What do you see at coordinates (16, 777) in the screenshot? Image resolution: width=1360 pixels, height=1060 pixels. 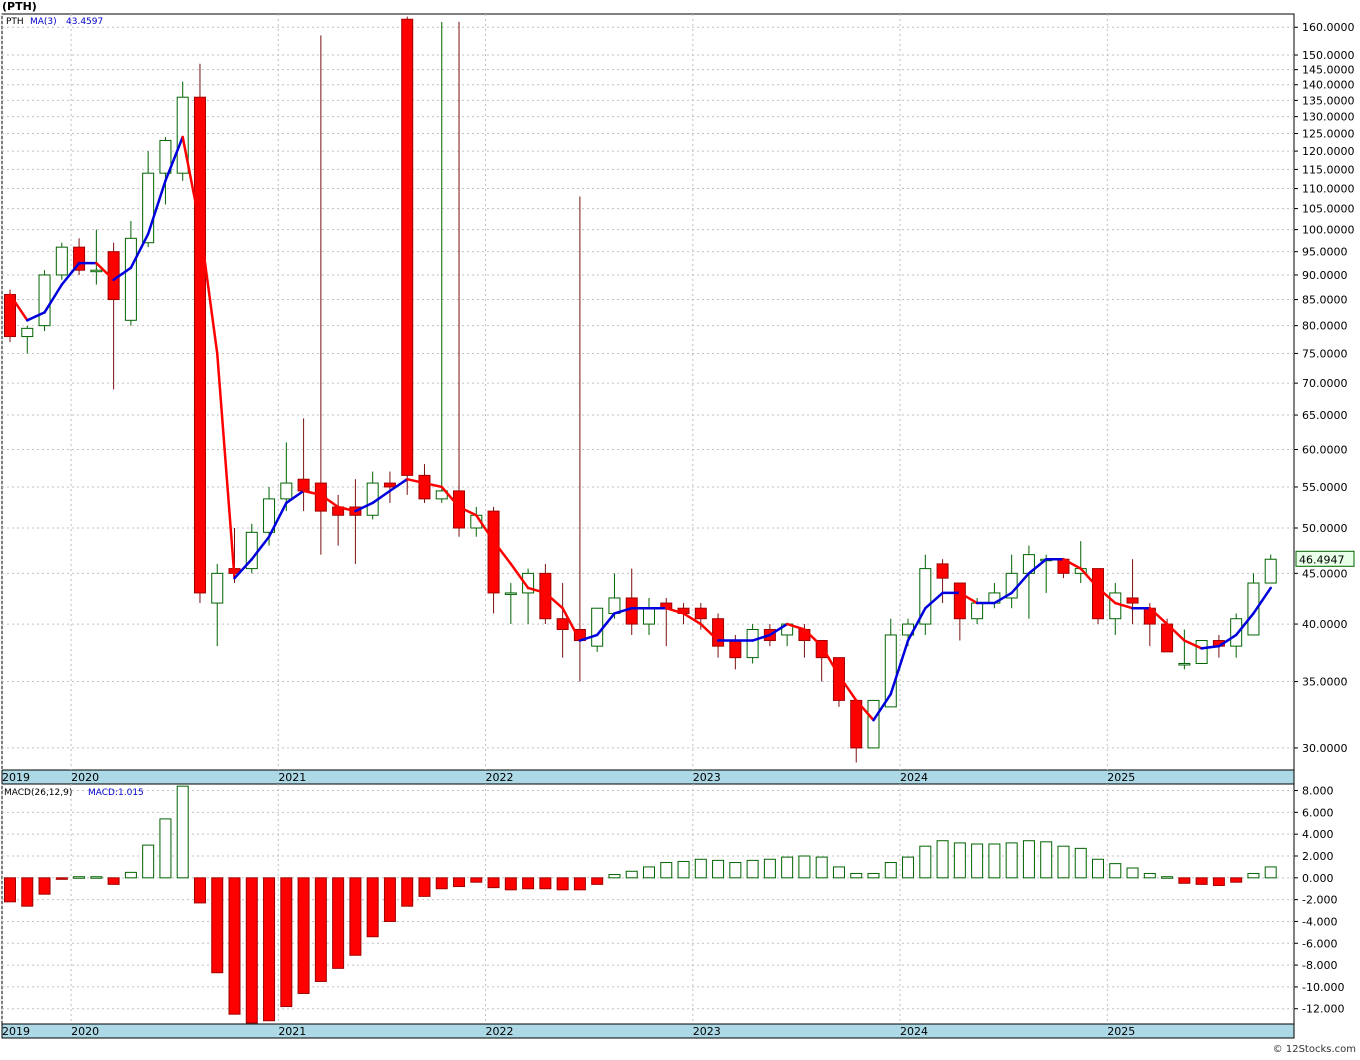 I see `year-label: 2019` at bounding box center [16, 777].